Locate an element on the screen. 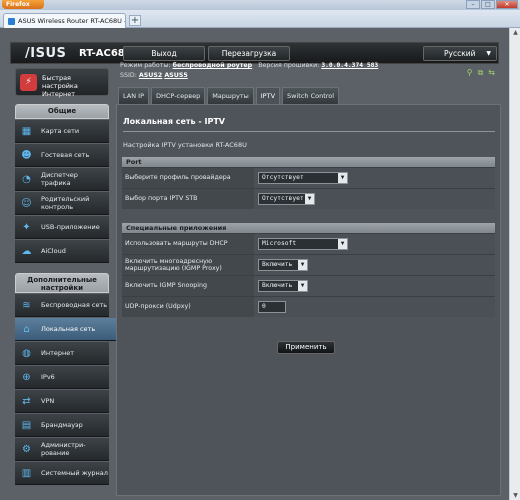 The image size is (520, 500). cloud-icon: ☁ is located at coordinates (26, 251).